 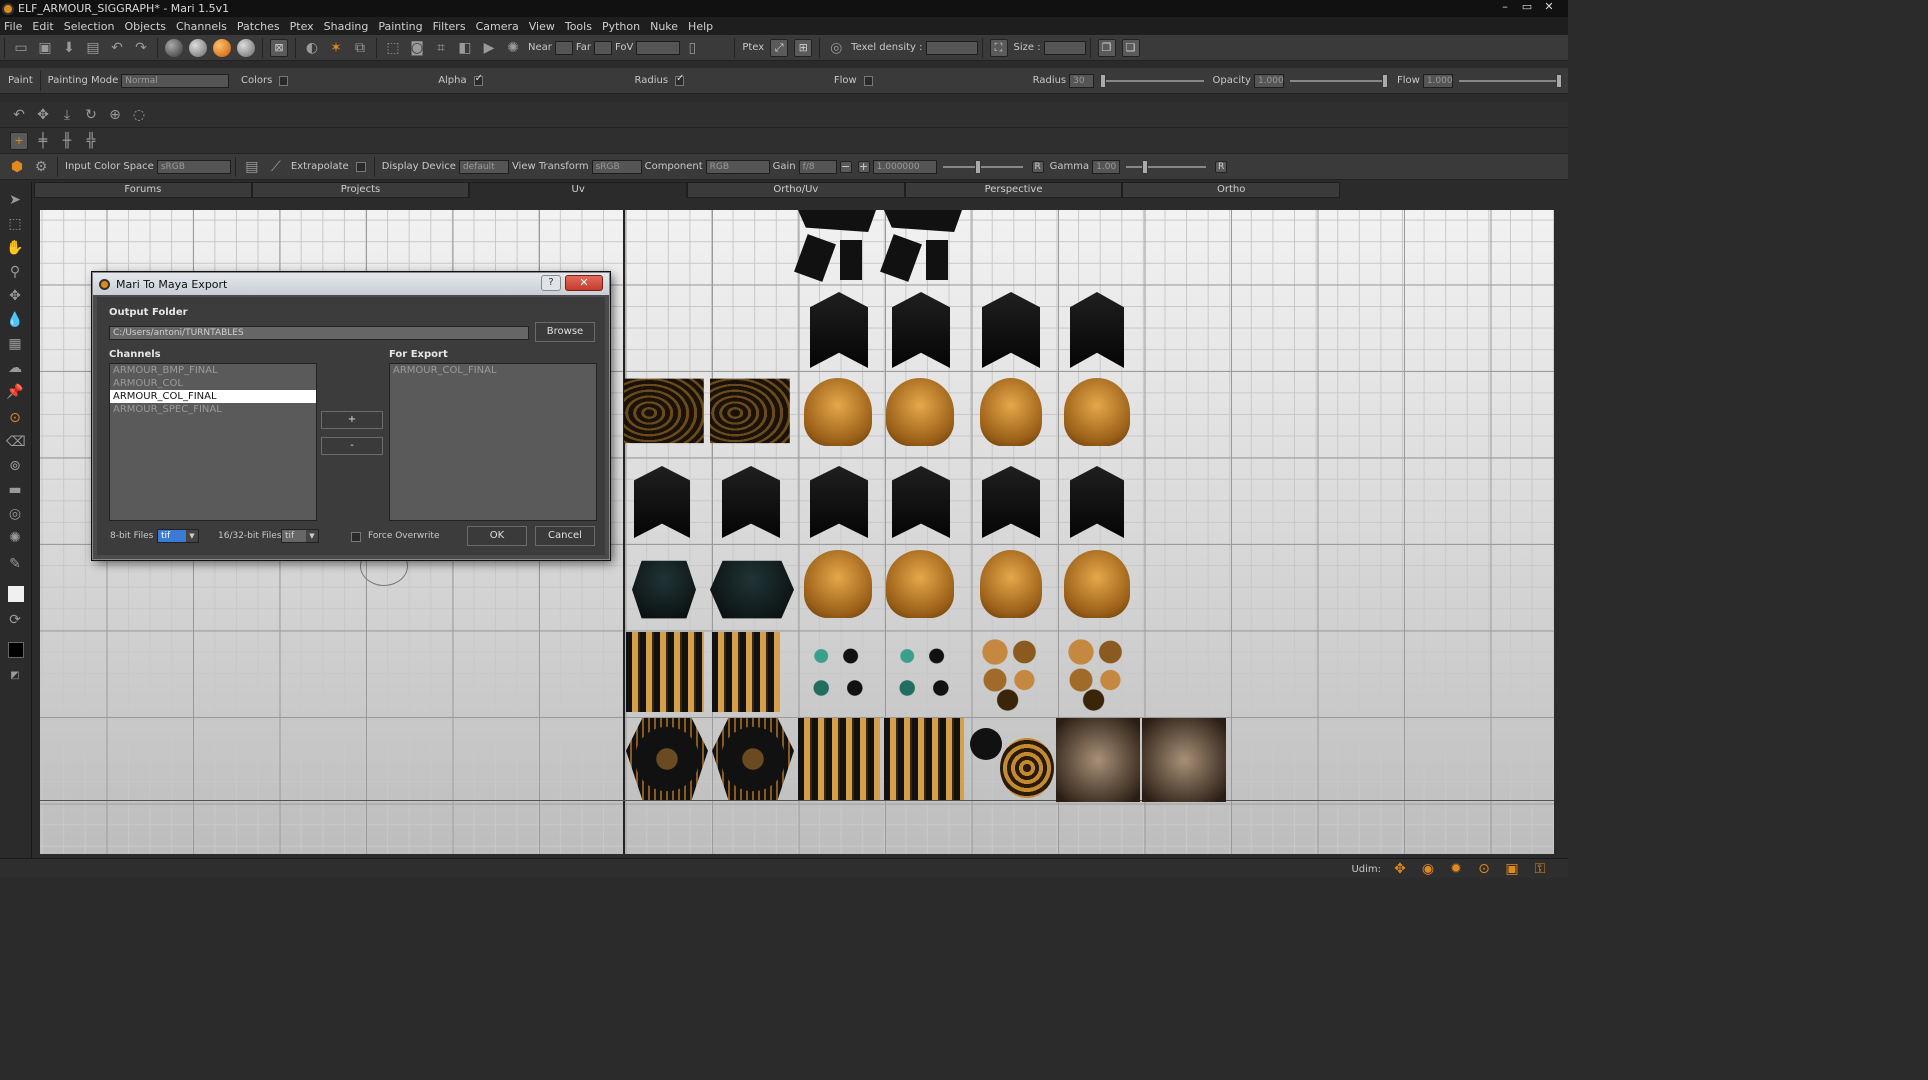 What do you see at coordinates (449, 26) in the screenshot?
I see `menu-filters: Filters` at bounding box center [449, 26].